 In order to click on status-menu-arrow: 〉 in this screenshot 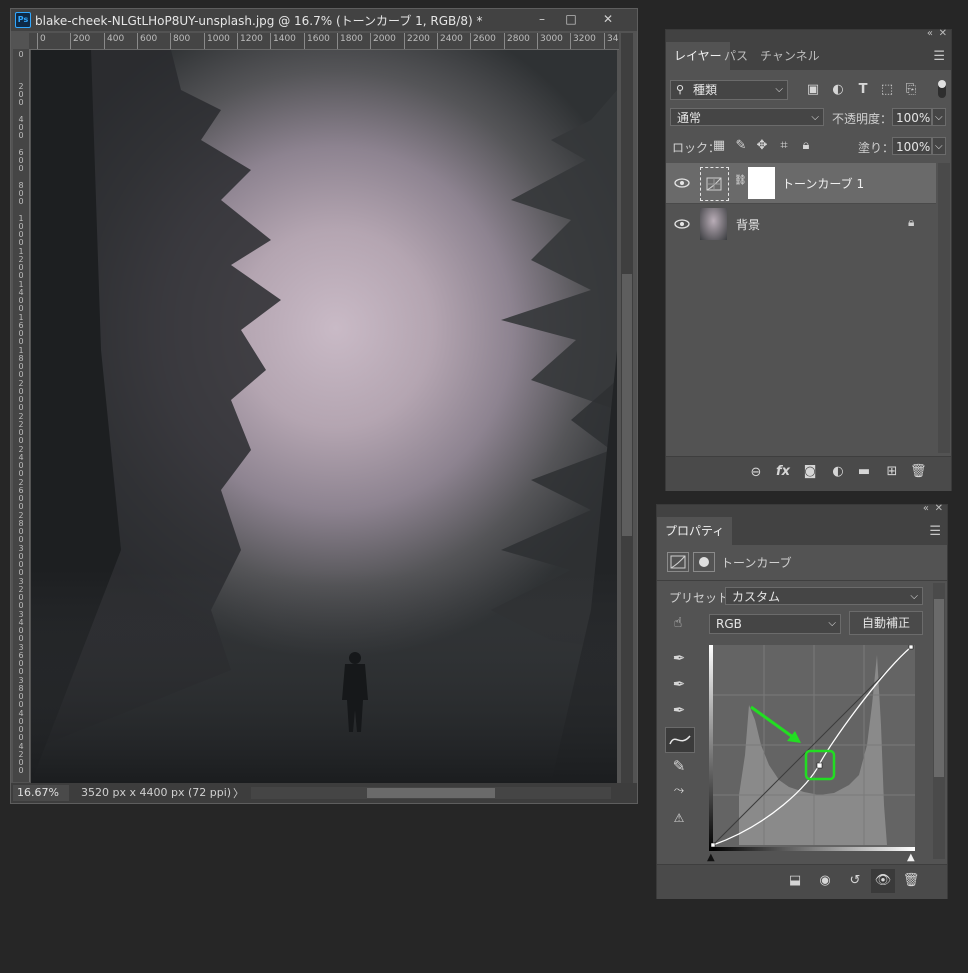, I will do `click(238, 793)`.